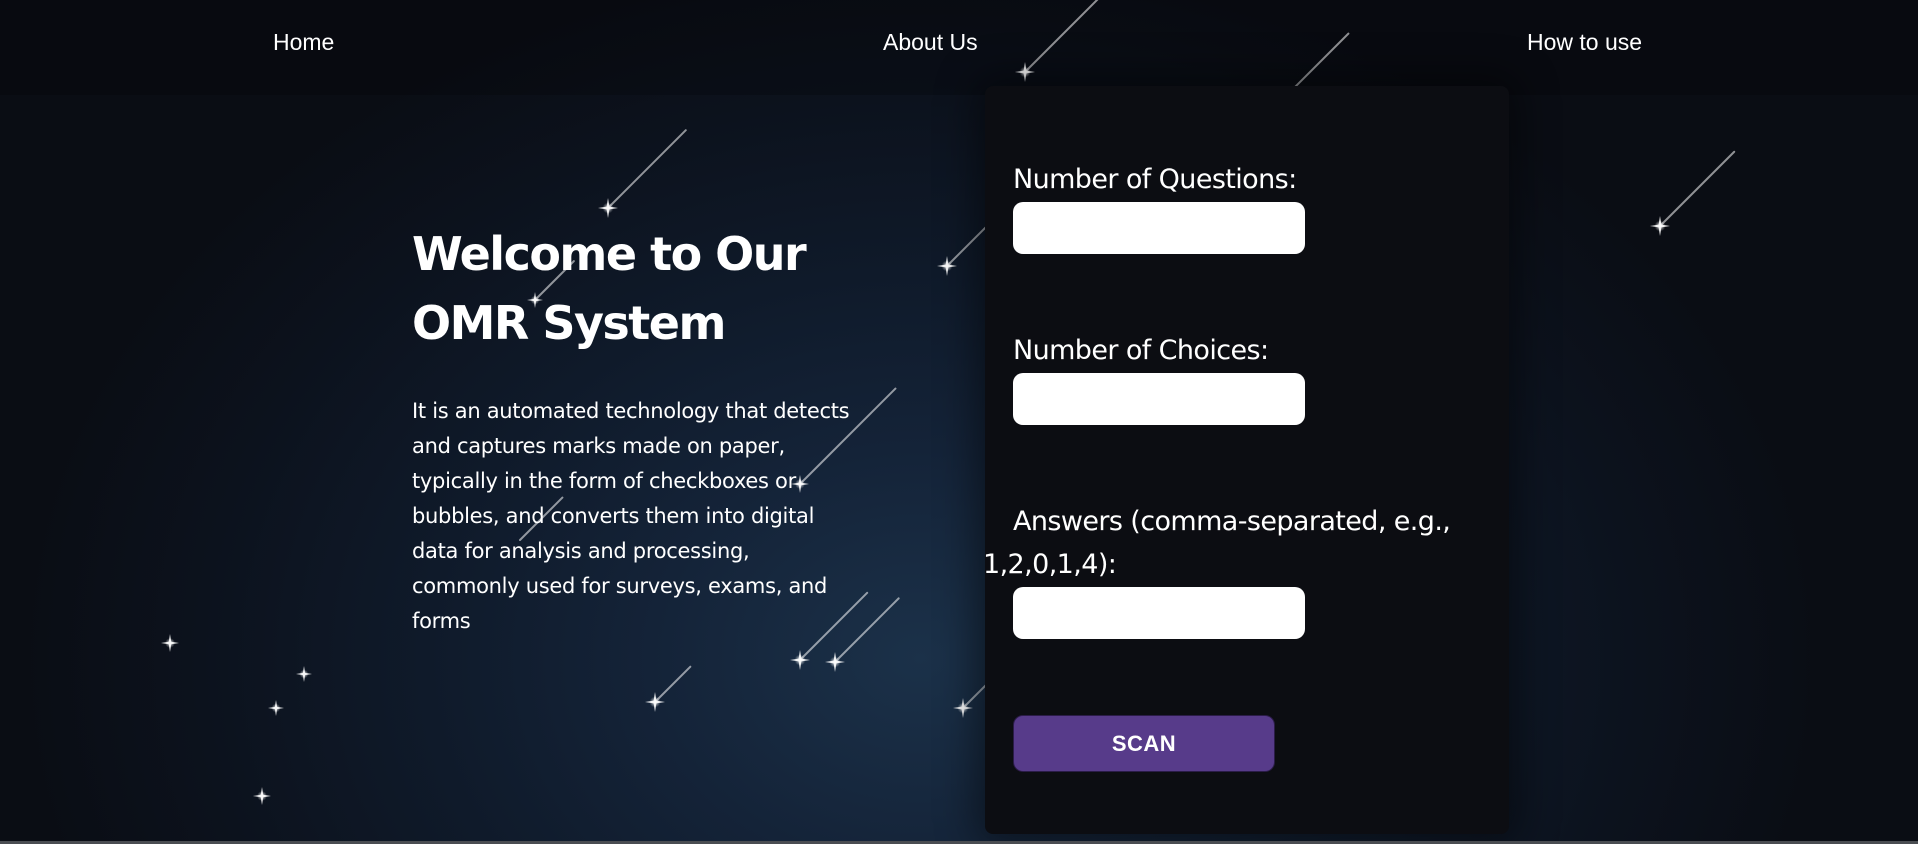 This screenshot has height=844, width=1918. I want to click on choices-label: Number of Choices:, so click(1141, 350).